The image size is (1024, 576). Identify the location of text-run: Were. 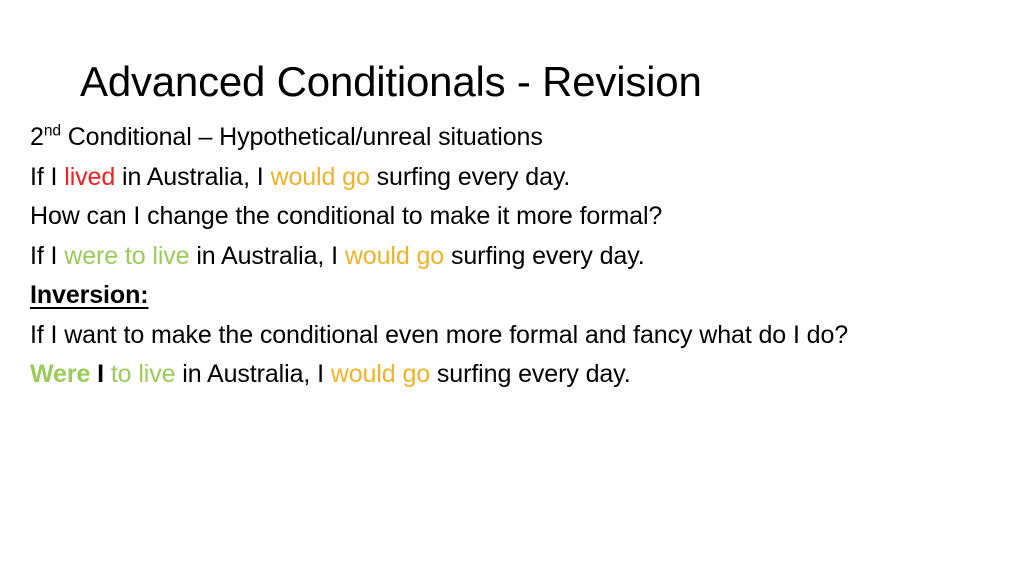
(60, 374).